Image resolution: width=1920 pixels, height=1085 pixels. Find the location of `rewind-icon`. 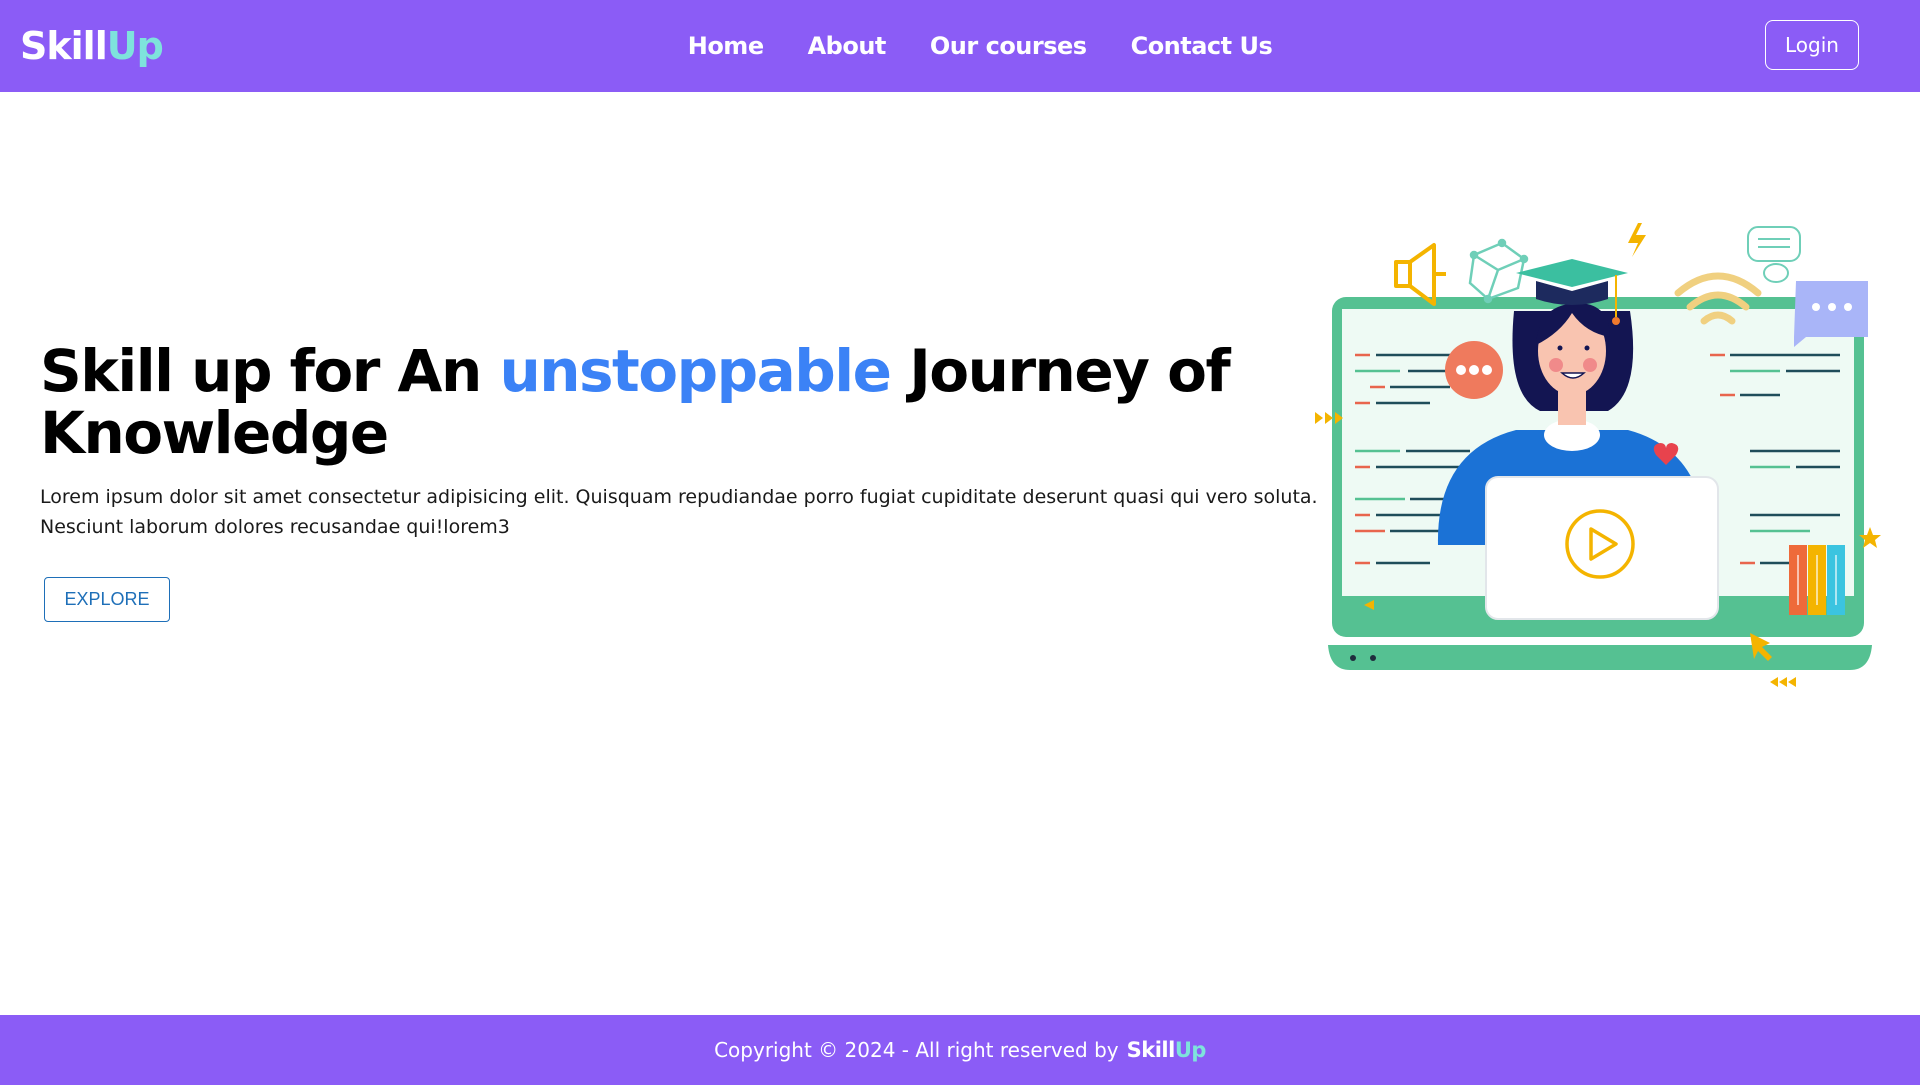

rewind-icon is located at coordinates (1783, 682).